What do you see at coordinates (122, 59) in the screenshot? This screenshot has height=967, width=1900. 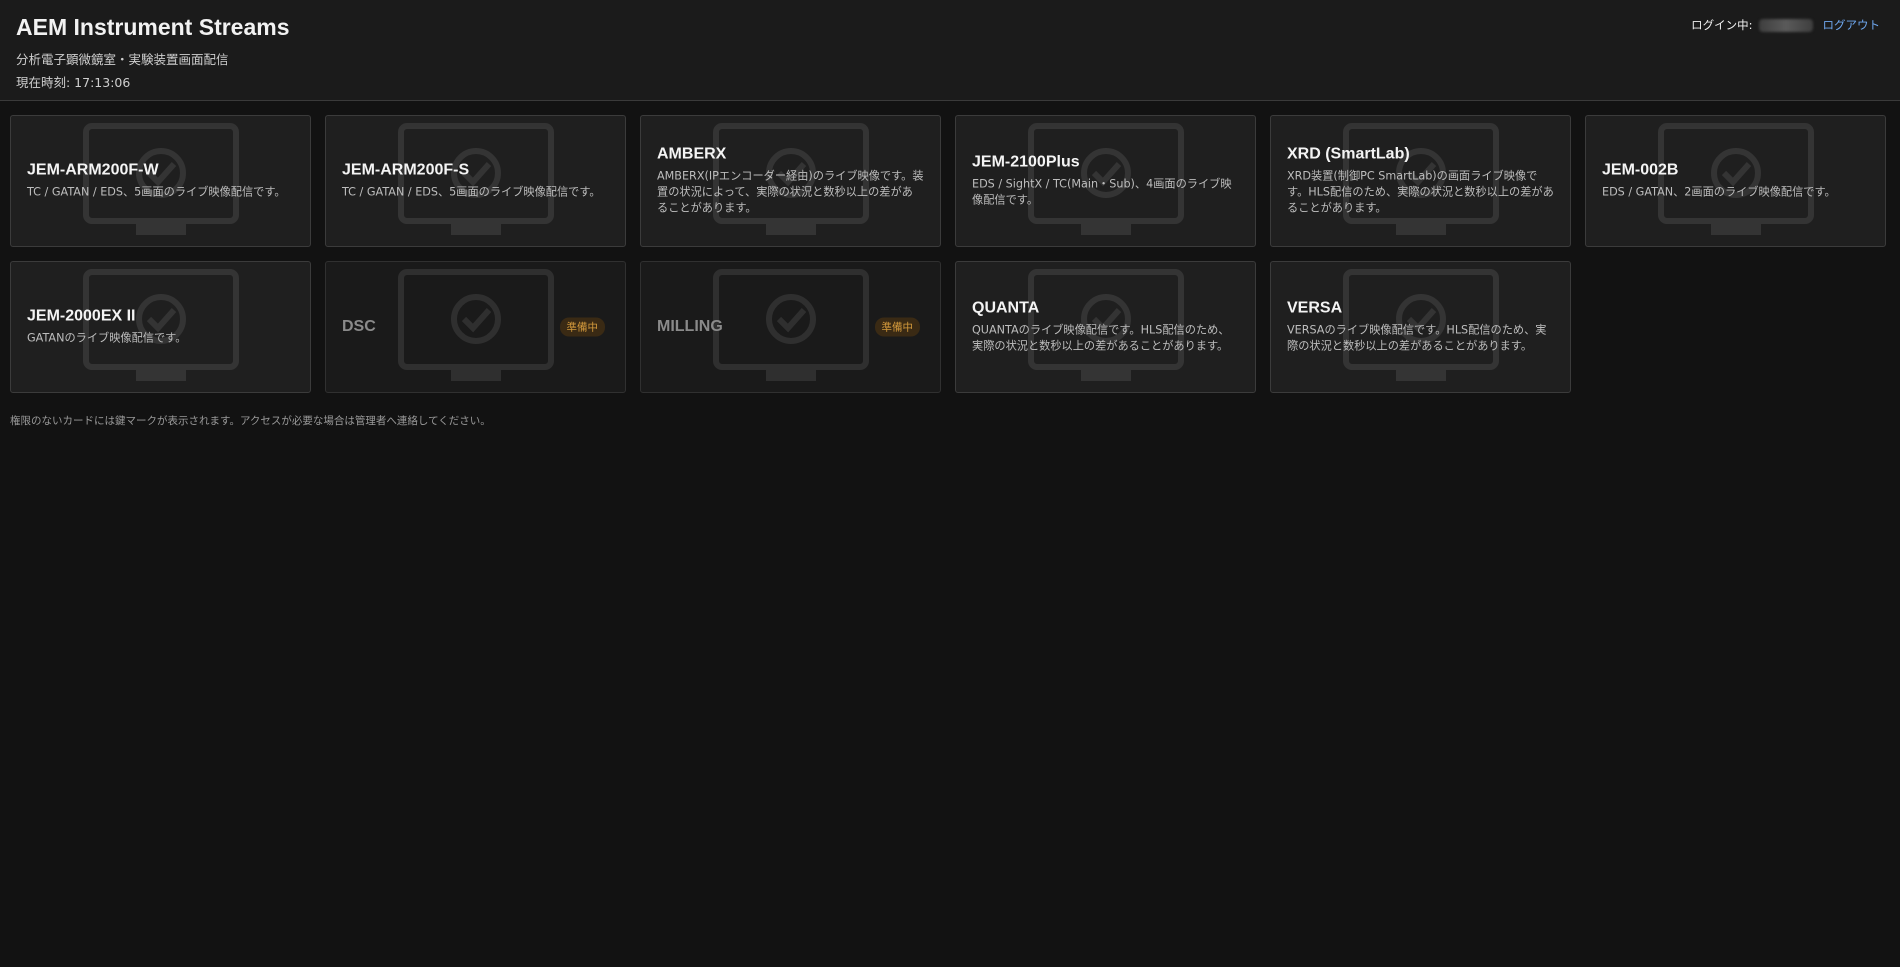 I see `app-subtitle: 分析電子顕微鏡室・実験装置画面配信` at bounding box center [122, 59].